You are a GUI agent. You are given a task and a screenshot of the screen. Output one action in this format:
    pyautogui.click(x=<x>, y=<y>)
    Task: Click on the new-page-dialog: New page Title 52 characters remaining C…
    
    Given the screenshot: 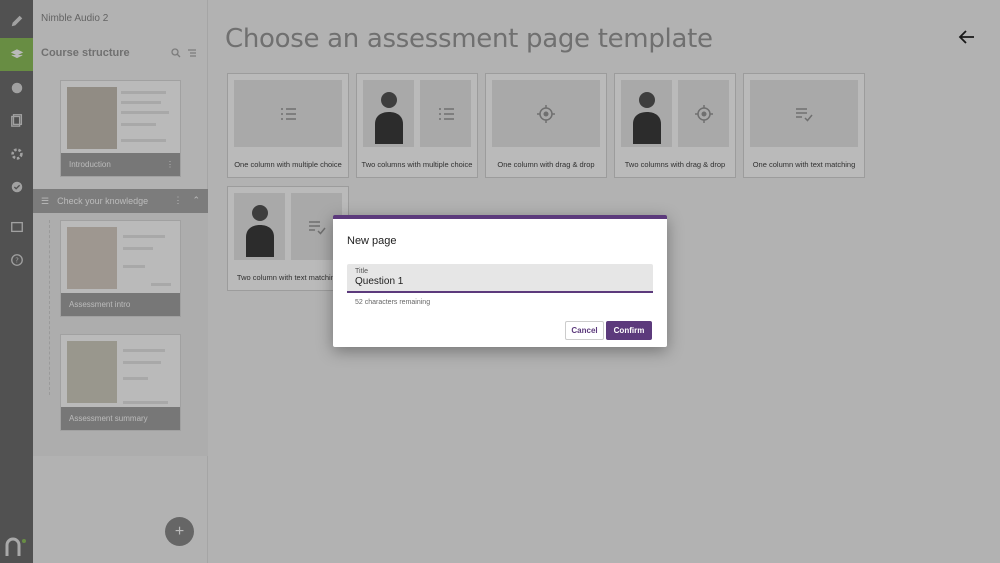 What is the action you would take?
    pyautogui.click(x=500, y=281)
    